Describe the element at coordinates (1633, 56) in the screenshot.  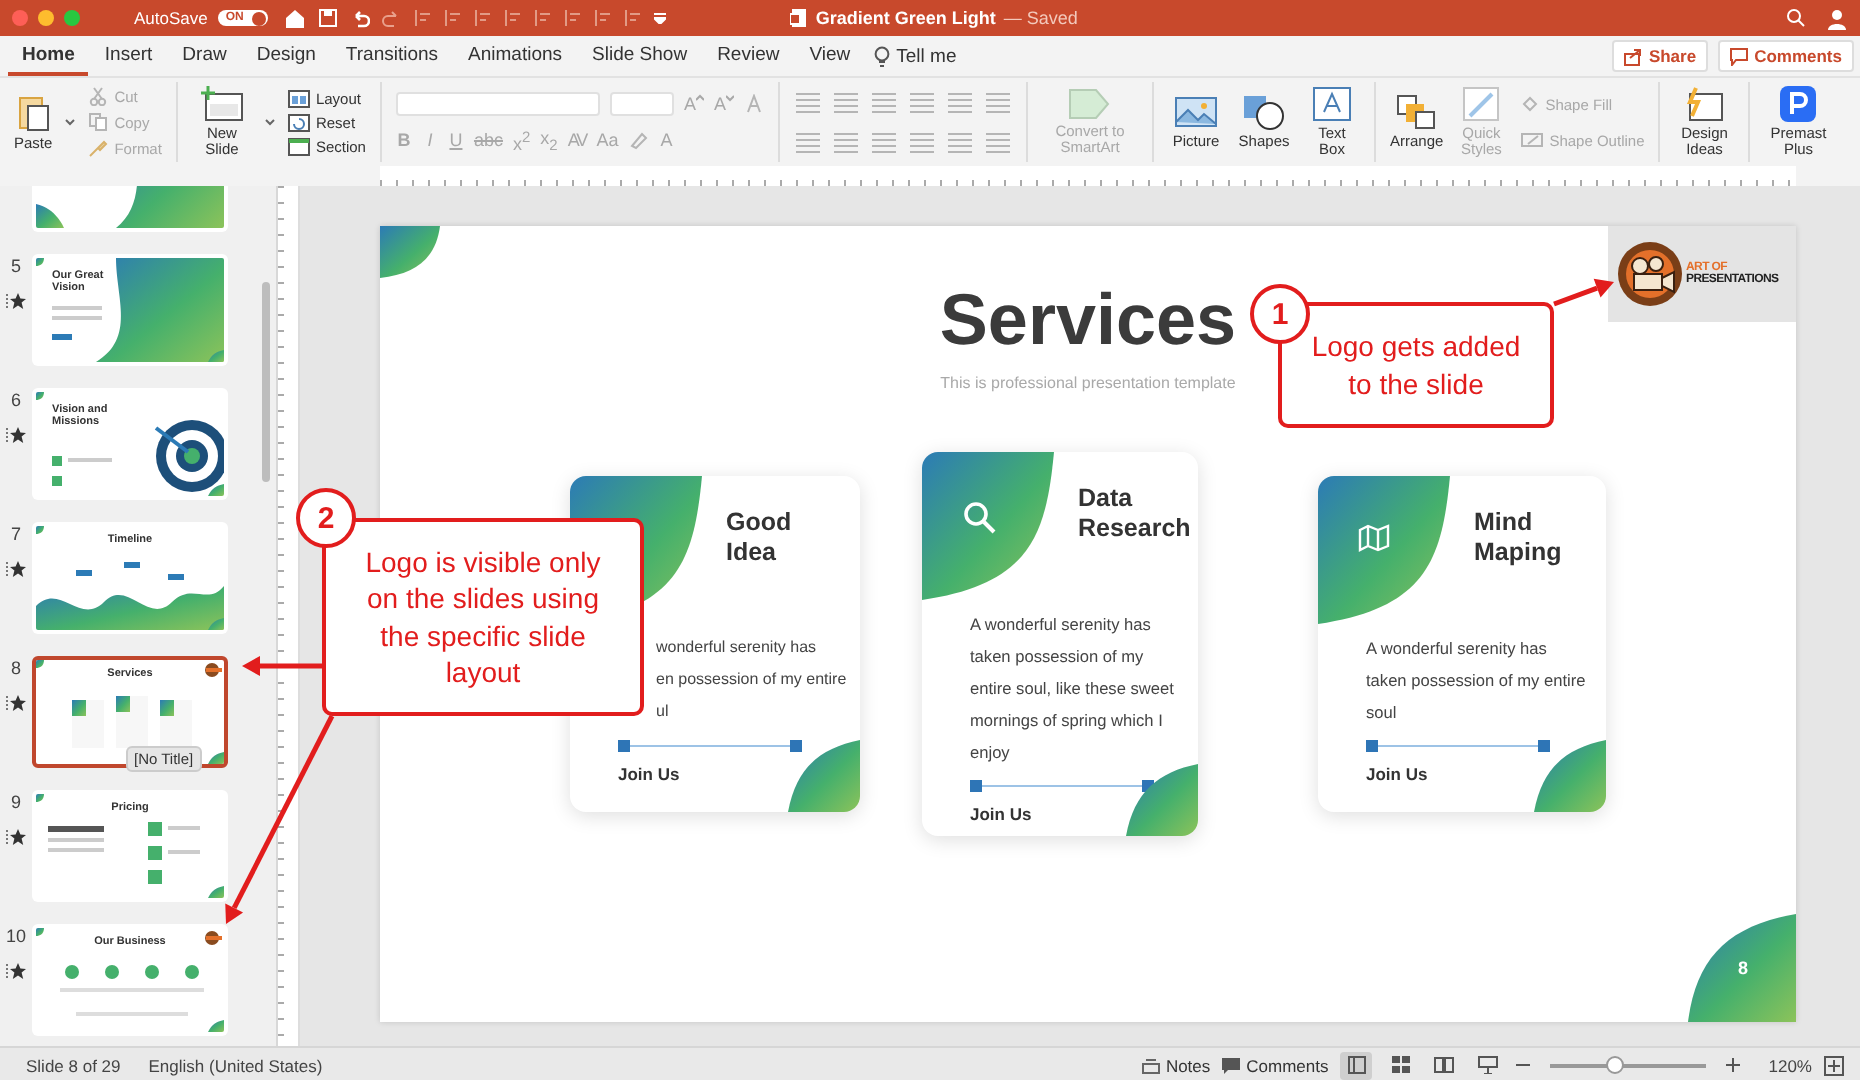
I see `share-icon` at that location.